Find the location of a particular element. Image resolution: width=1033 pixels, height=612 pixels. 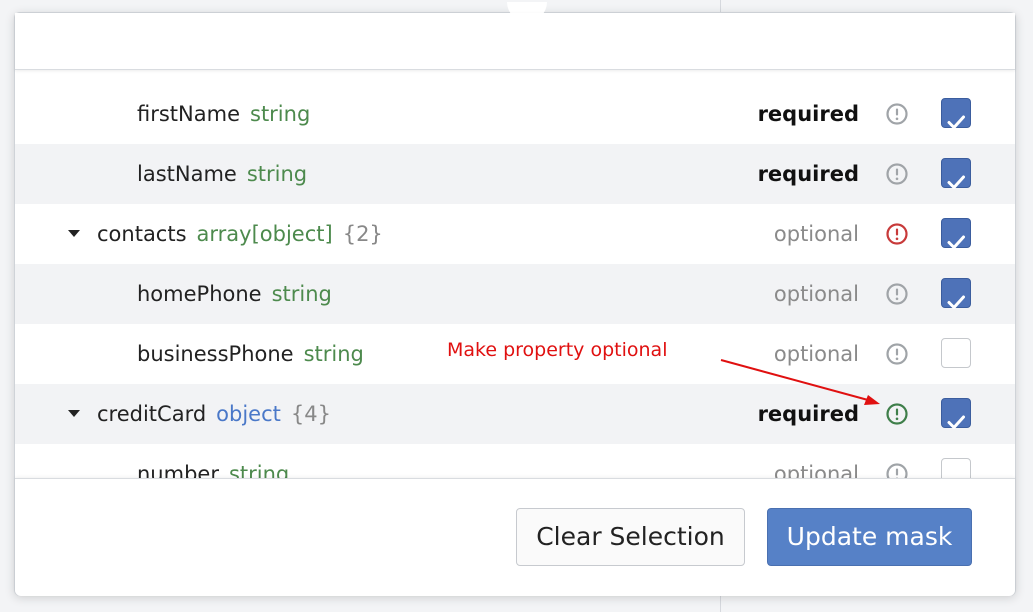

annotation-label: Make property optional is located at coordinates (557, 350).